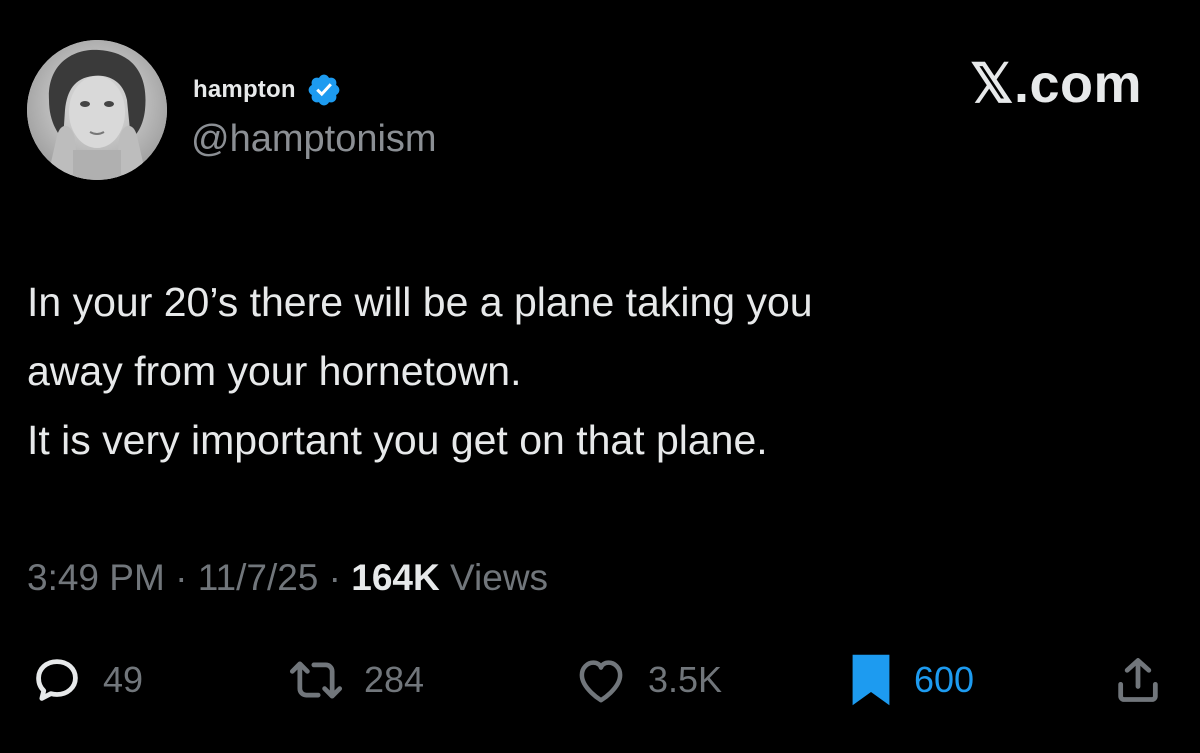  I want to click on action-bar: 49 284 3.5K 600, so click(600, 680).